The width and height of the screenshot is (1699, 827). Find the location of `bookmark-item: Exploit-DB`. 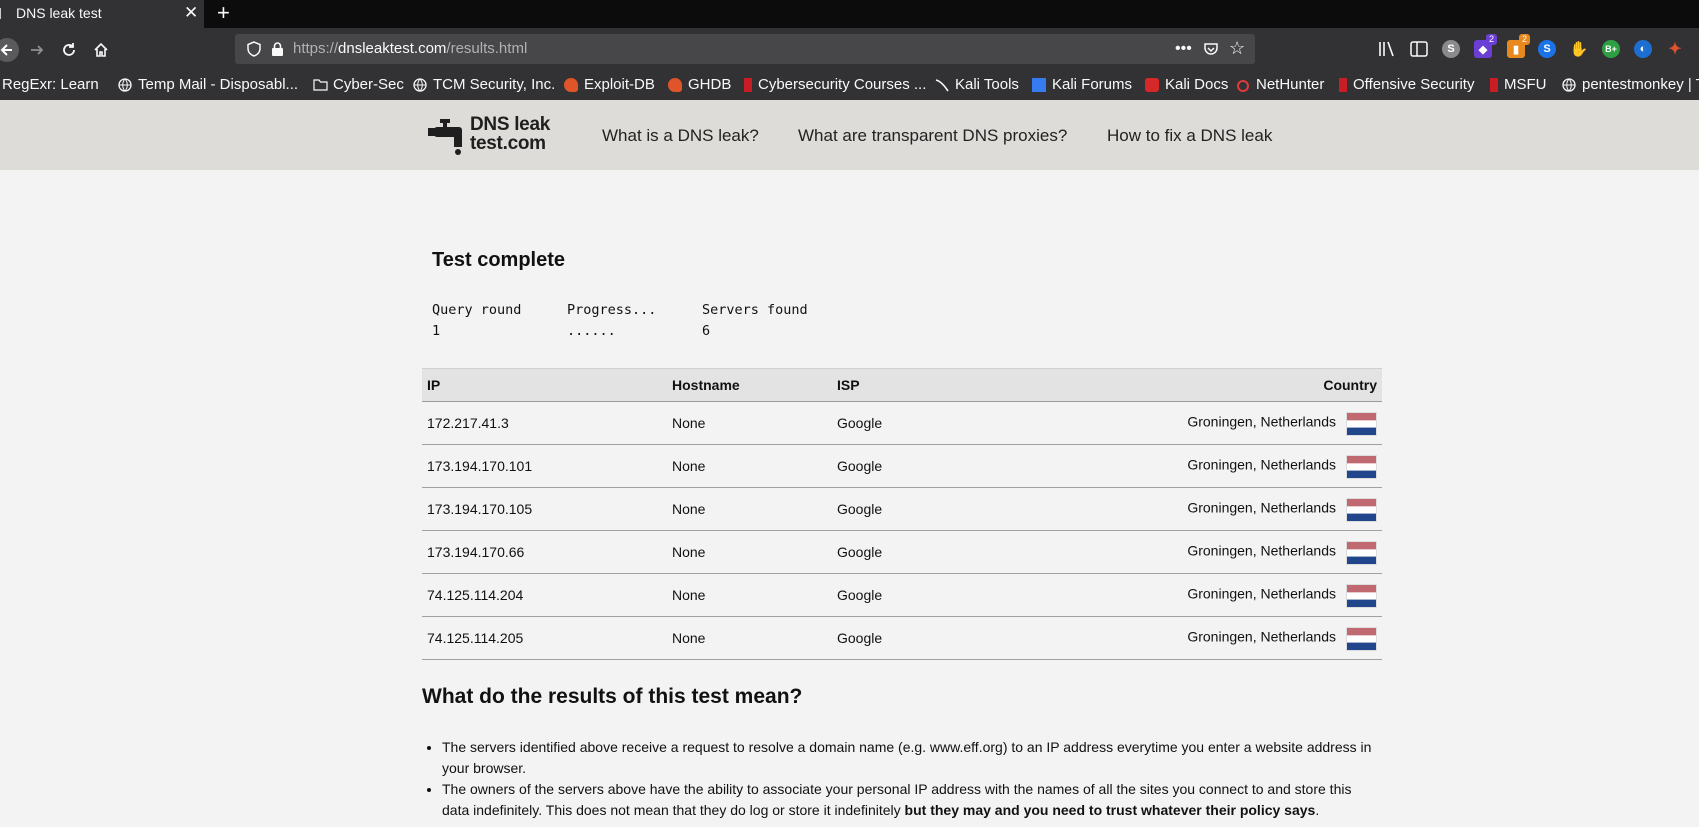

bookmark-item: Exploit-DB is located at coordinates (609, 84).